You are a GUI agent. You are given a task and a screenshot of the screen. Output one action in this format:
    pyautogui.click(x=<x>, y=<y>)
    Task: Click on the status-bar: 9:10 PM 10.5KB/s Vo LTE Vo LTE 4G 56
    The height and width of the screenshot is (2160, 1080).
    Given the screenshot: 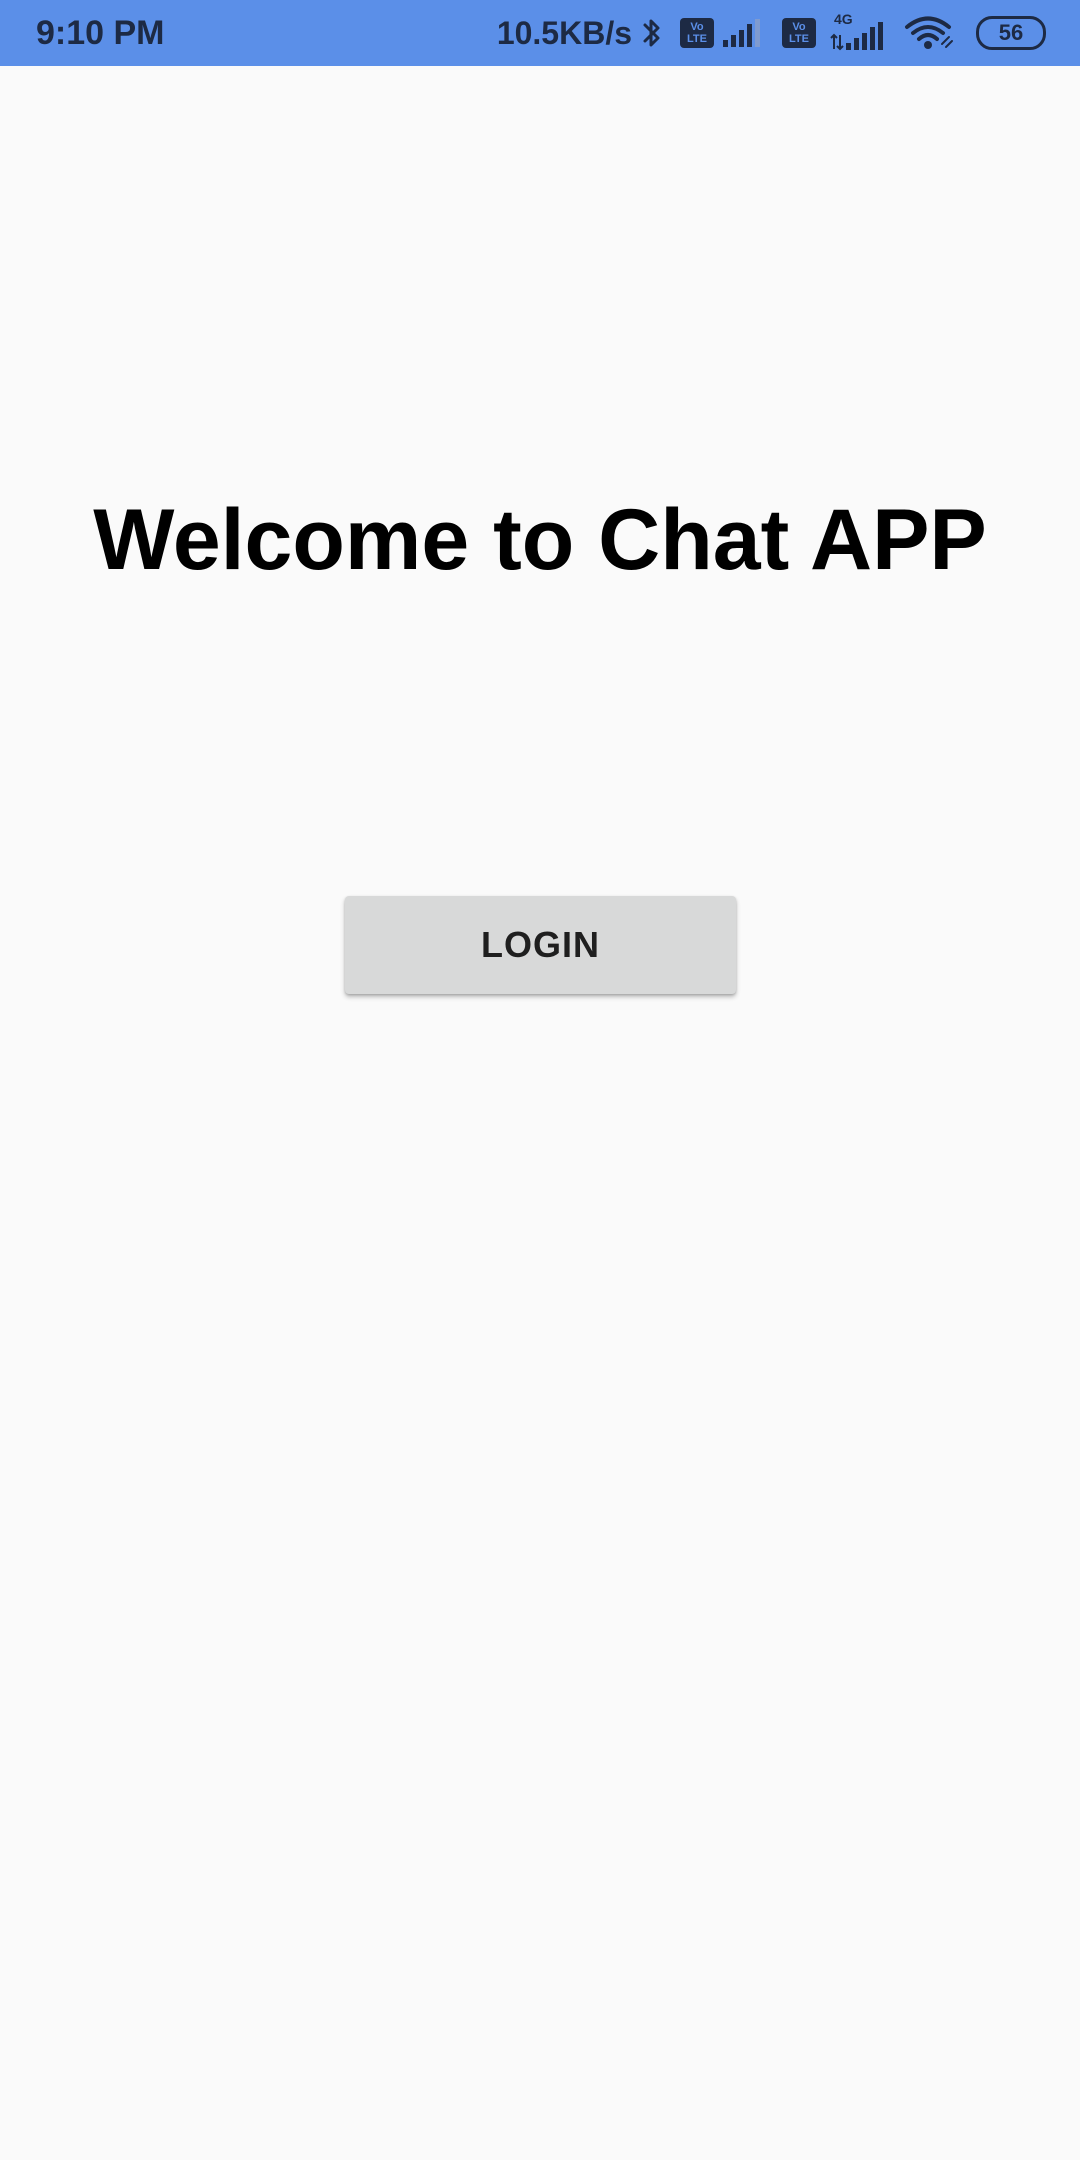 What is the action you would take?
    pyautogui.click(x=540, y=33)
    